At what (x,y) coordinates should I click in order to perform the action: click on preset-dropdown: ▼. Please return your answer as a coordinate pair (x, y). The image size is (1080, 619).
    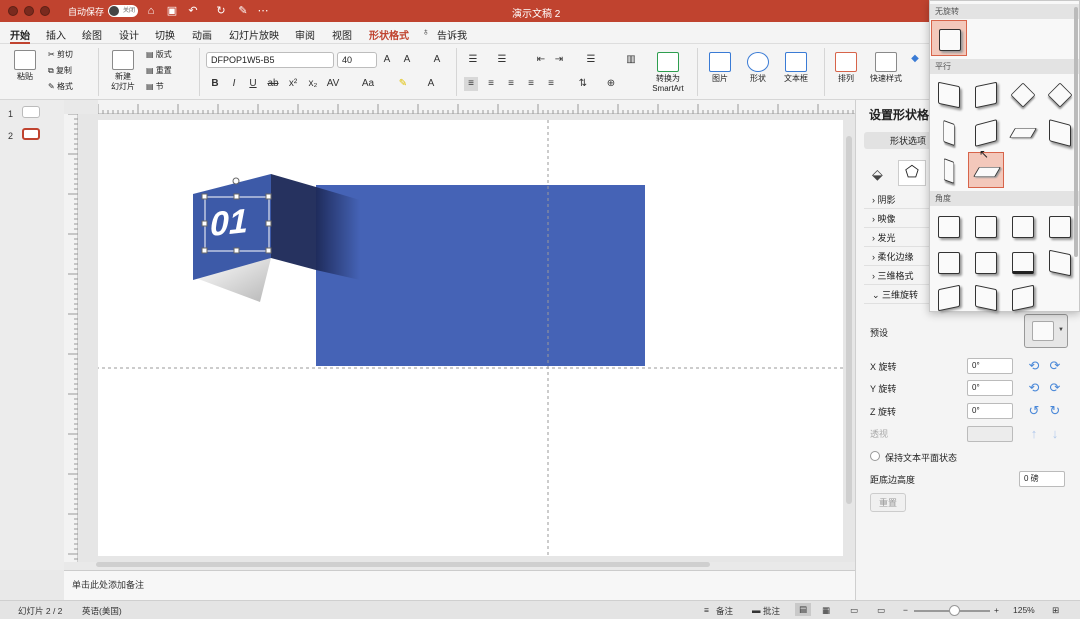
    Looking at the image, I should click on (1046, 331).